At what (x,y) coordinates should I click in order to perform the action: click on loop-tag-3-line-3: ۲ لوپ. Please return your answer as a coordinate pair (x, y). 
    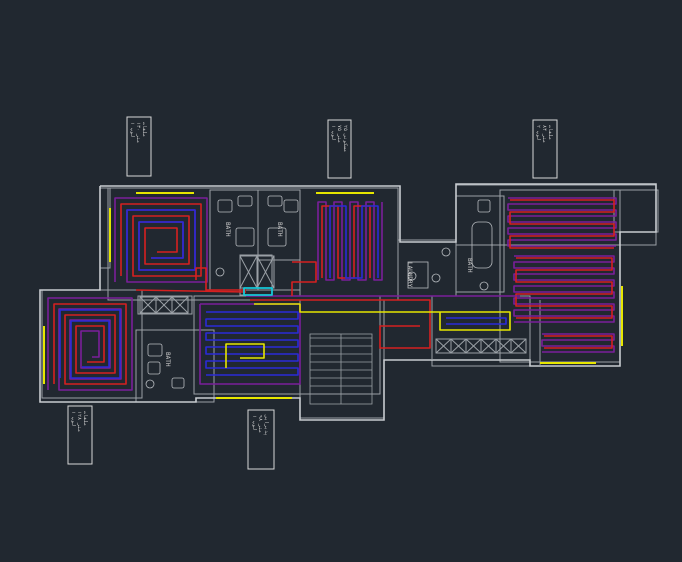
    Looking at the image, I should click on (538, 132).